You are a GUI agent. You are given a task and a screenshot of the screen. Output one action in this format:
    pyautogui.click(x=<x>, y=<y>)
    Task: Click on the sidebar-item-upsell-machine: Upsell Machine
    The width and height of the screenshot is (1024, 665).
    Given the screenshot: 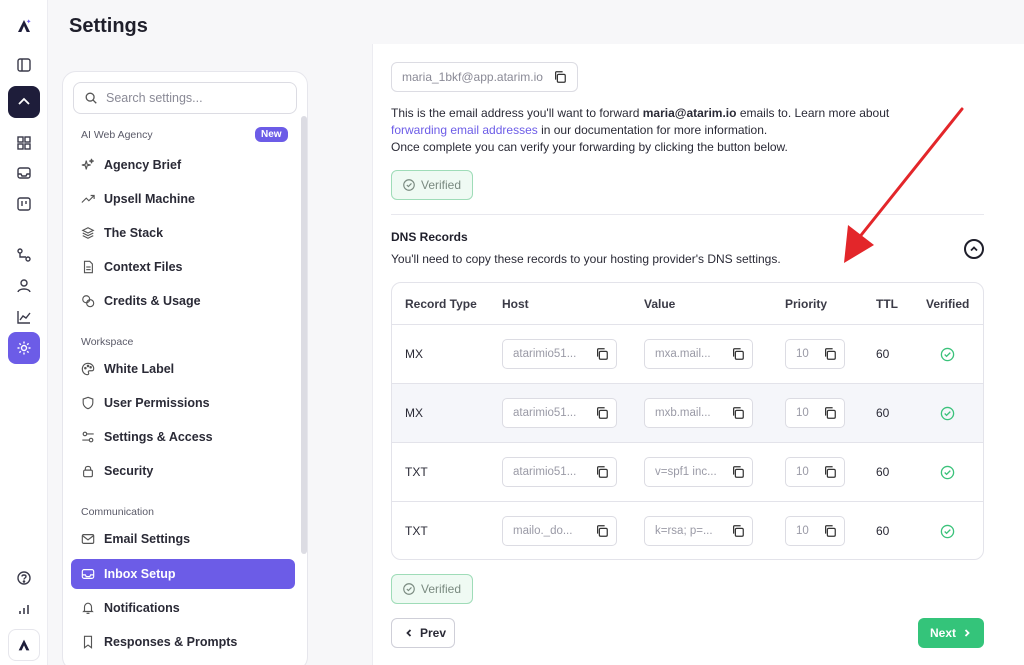 What is the action you would take?
    pyautogui.click(x=183, y=199)
    